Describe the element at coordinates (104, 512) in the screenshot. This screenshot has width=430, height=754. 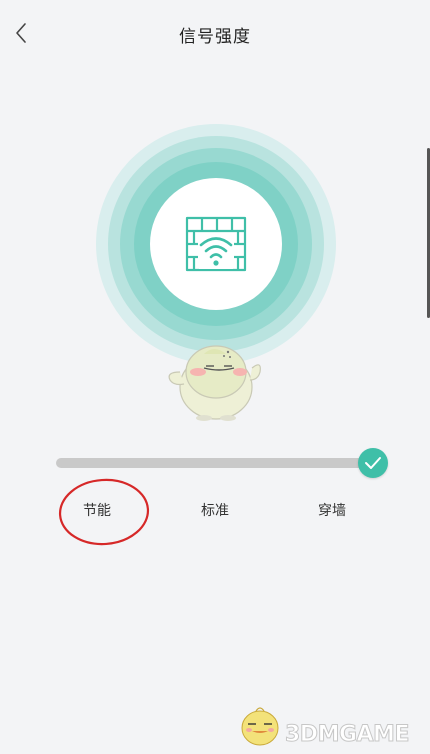
I see `highlight-circle-annotation` at that location.